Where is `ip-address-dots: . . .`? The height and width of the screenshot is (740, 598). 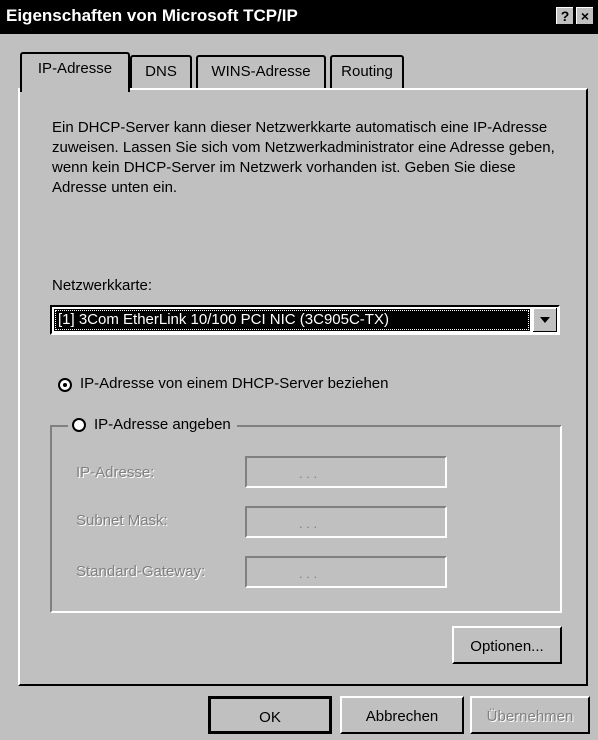 ip-address-dots: . . . is located at coordinates (308, 473).